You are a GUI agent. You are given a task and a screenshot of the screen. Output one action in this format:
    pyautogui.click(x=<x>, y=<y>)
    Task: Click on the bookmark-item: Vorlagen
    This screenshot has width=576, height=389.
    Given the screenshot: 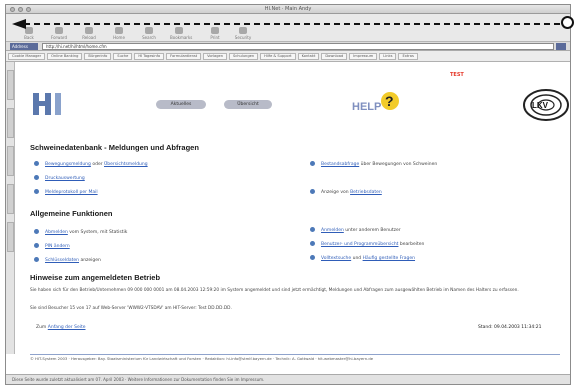 What is the action you would take?
    pyautogui.click(x=215, y=56)
    